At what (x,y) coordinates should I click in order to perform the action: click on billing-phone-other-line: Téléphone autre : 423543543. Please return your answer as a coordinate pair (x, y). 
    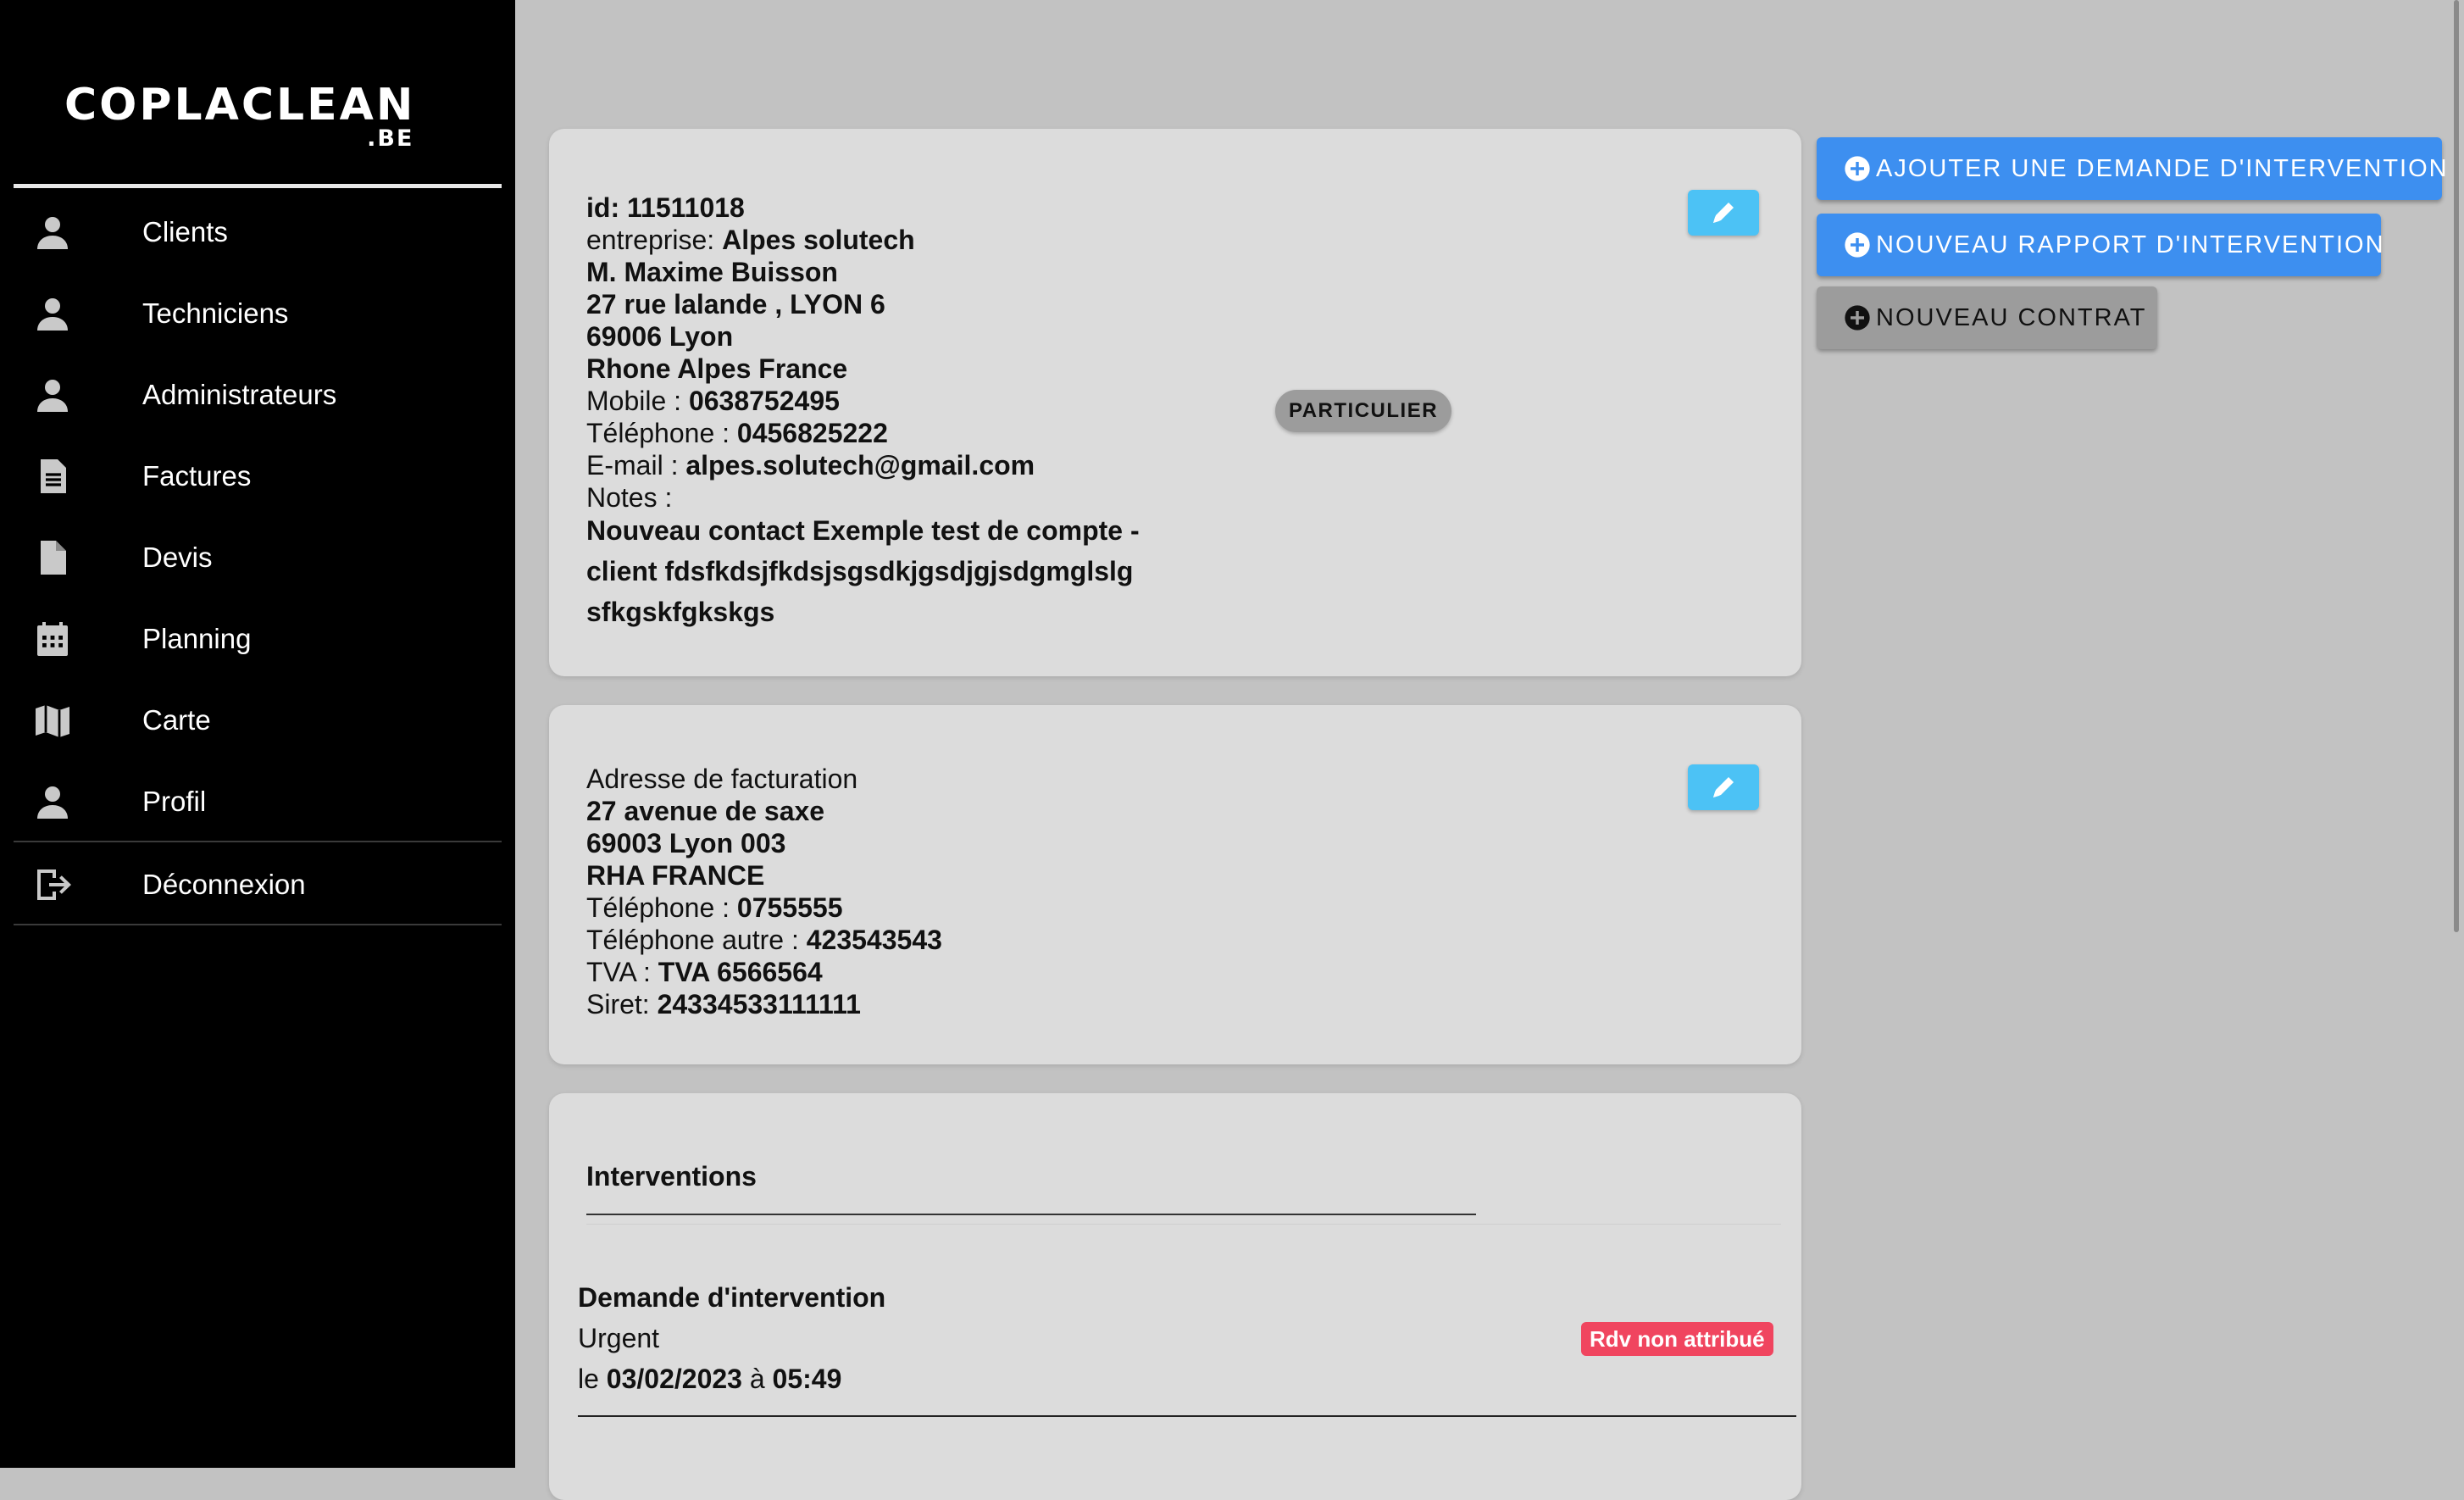
    Looking at the image, I should click on (764, 940).